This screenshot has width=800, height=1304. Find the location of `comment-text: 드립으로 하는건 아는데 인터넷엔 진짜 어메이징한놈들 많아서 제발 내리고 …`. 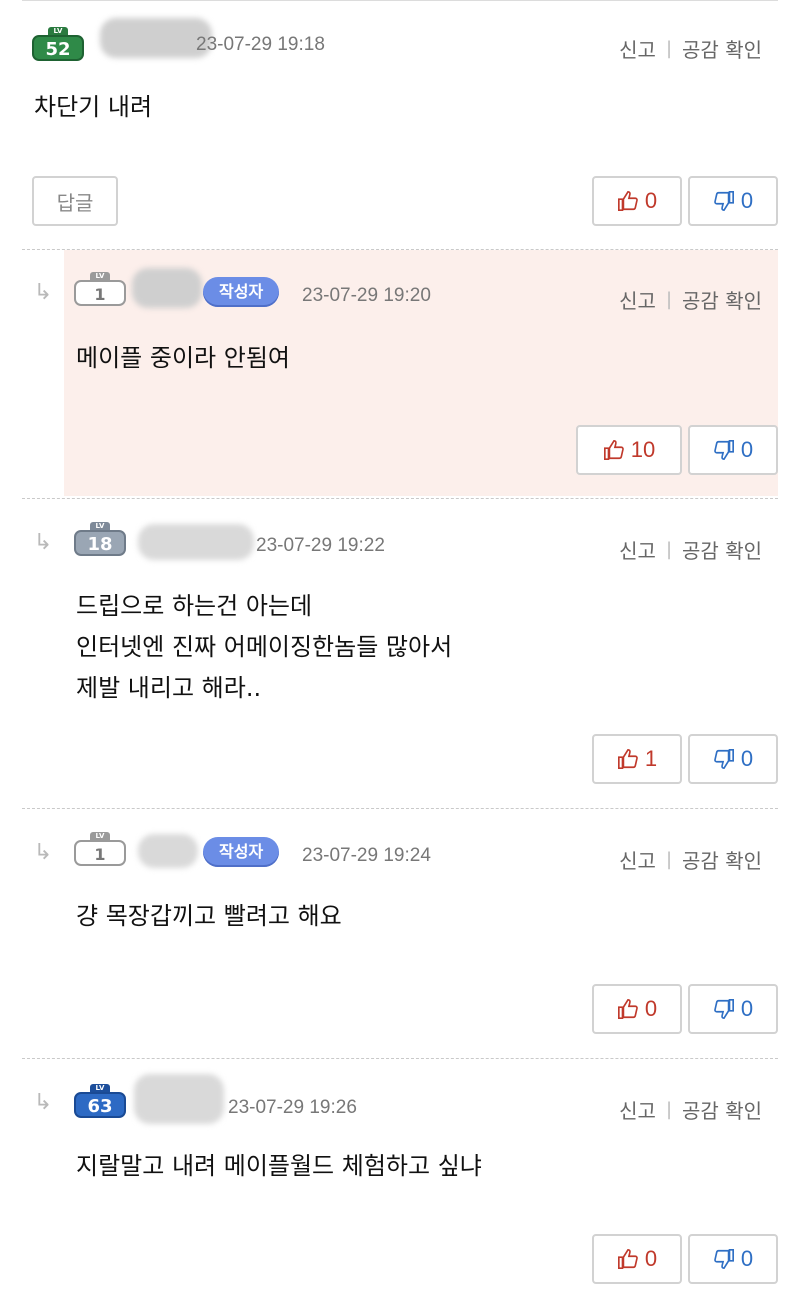

comment-text: 드립으로 하는건 아는데 인터넷엔 진짜 어메이징한놈들 많아서 제발 내리고 … is located at coordinates (264, 647).